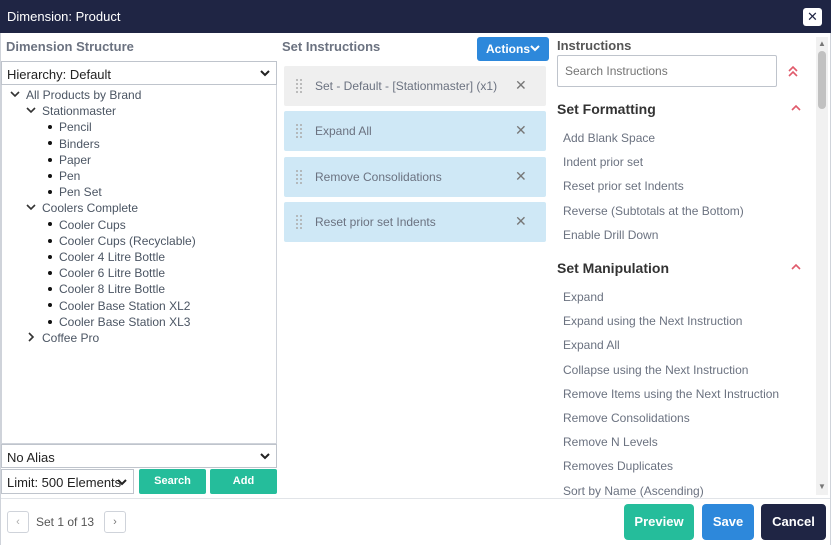 The width and height of the screenshot is (831, 545). Describe the element at coordinates (106, 289) in the screenshot. I see `tree-node: Cooler 8 Litre Bottle` at that location.